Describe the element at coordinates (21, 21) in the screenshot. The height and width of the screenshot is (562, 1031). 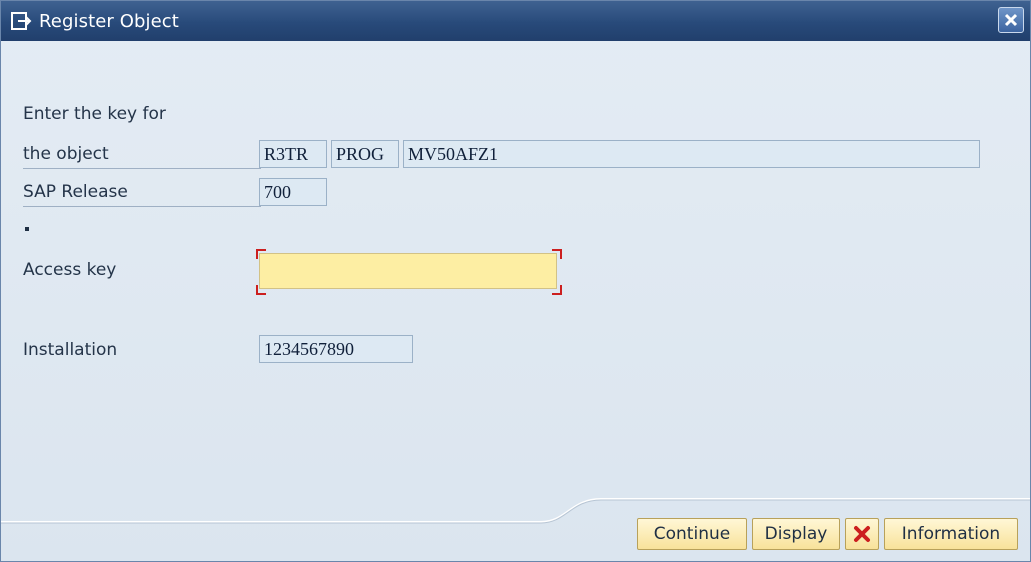
I see `dialog-icon` at that location.